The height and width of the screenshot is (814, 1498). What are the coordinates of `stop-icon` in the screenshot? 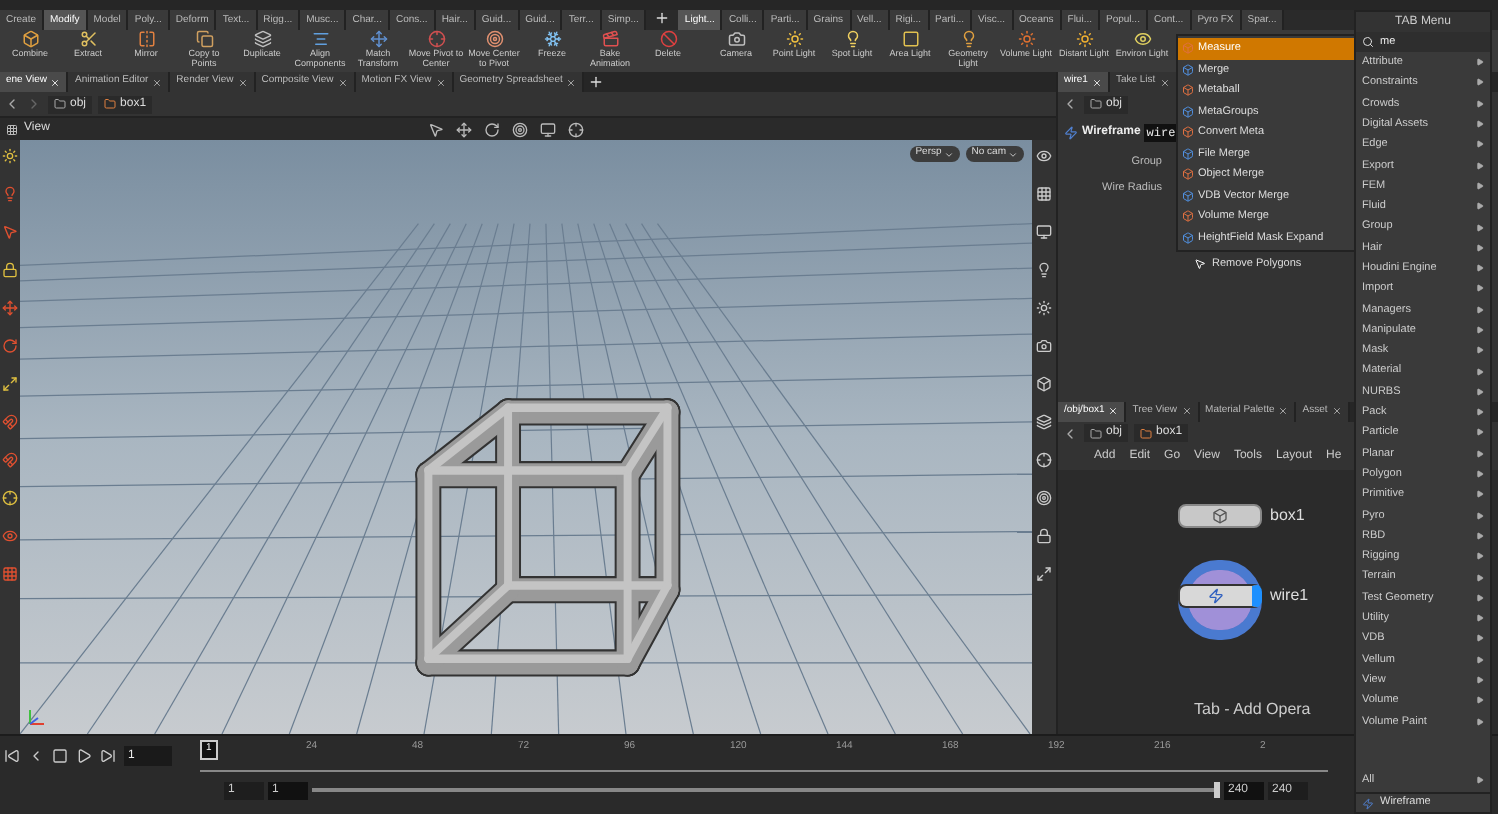 It's located at (60, 756).